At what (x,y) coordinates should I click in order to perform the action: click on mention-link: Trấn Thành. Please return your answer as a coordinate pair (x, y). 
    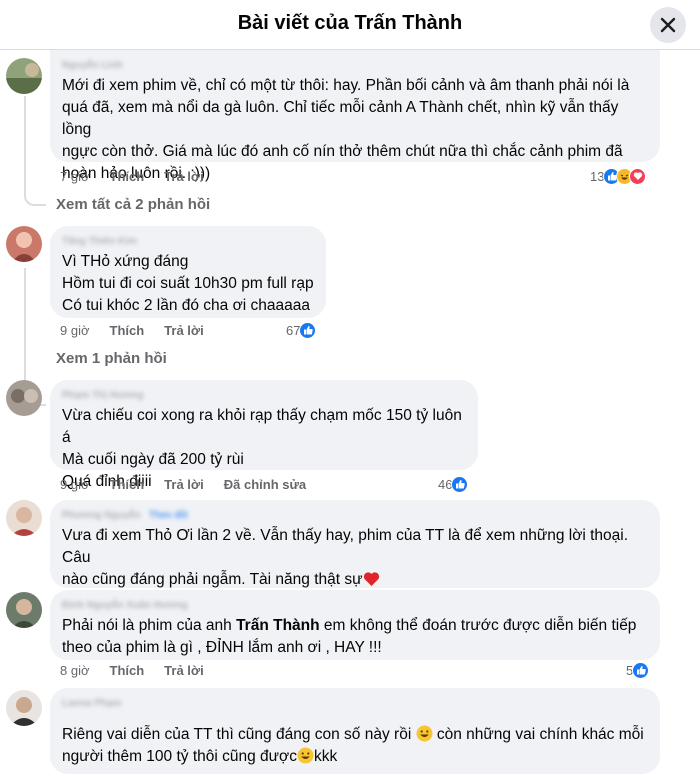
    Looking at the image, I should click on (278, 625).